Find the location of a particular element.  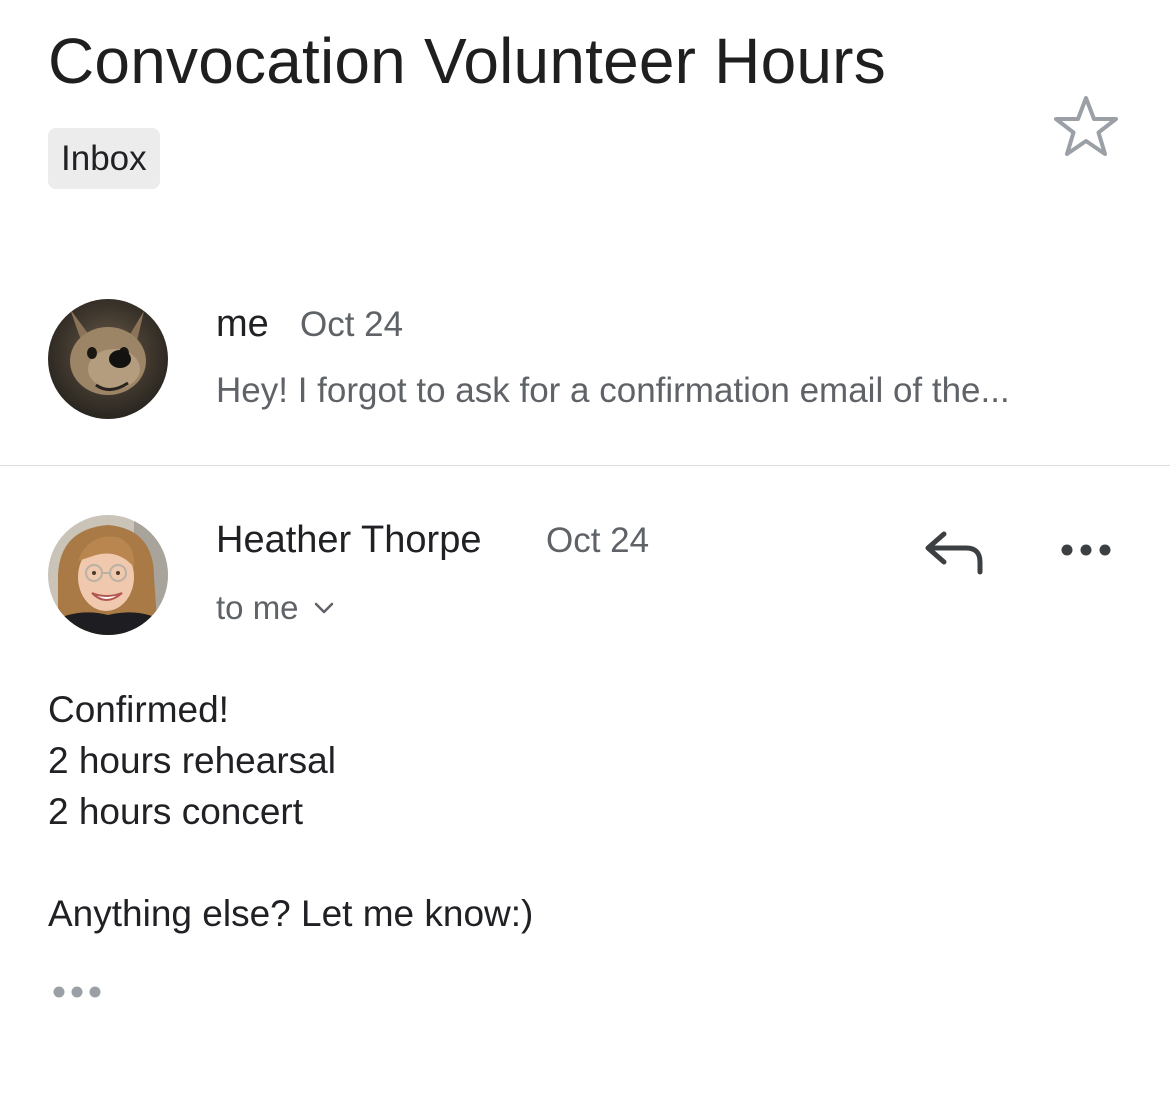

body-line: Confirmed! is located at coordinates (138, 709).